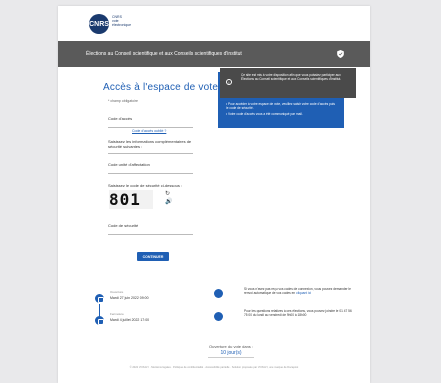  Describe the element at coordinates (340, 54) in the screenshot. I see `shield-check-icon` at that location.